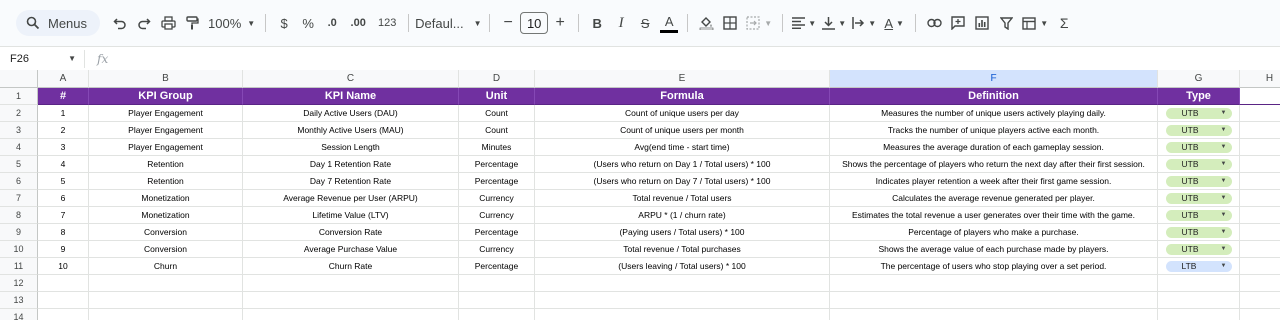 The image size is (1280, 320). What do you see at coordinates (351, 249) in the screenshot?
I see `table-cell: Average Purchase Value` at bounding box center [351, 249].